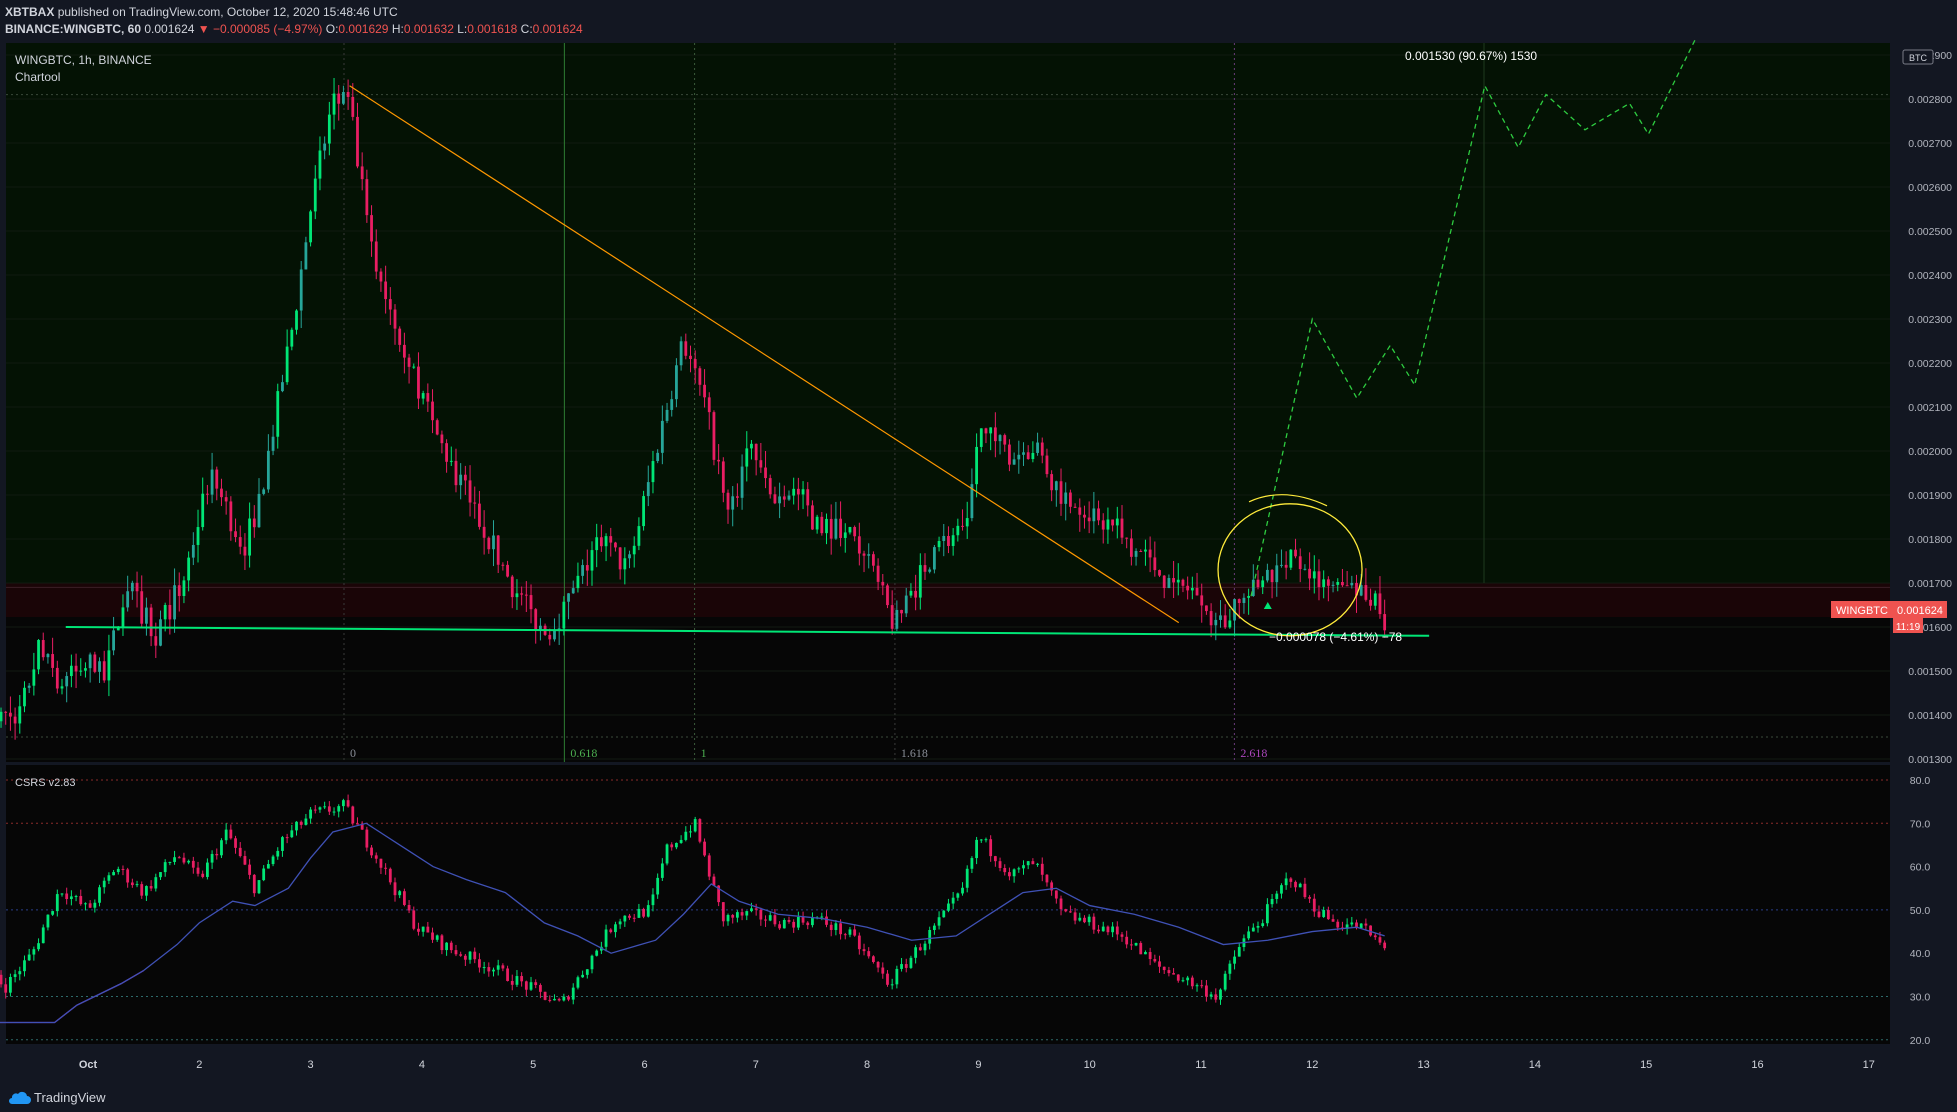 This screenshot has width=1957, height=1112. I want to click on price-tick-label: 0.001700, so click(1930, 584).